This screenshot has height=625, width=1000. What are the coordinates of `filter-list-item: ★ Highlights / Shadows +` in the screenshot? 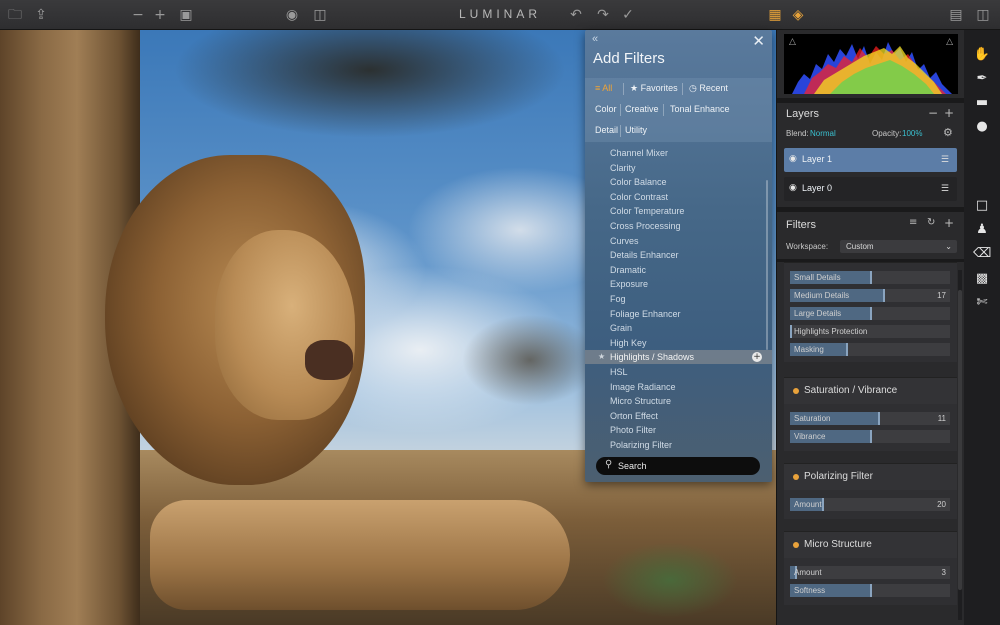 It's located at (678, 357).